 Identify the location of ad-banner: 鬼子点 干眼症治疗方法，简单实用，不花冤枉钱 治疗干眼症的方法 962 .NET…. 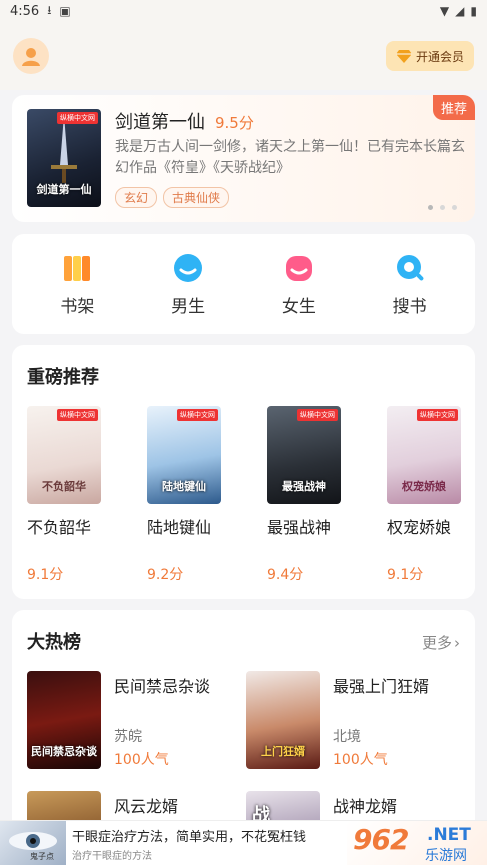
(243, 842).